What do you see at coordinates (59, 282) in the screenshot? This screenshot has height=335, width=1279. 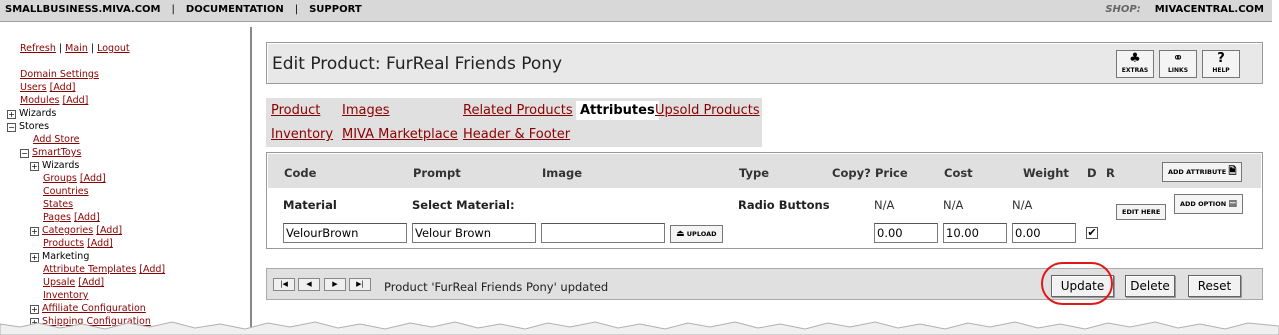 I see `upsale-link: Upsale` at bounding box center [59, 282].